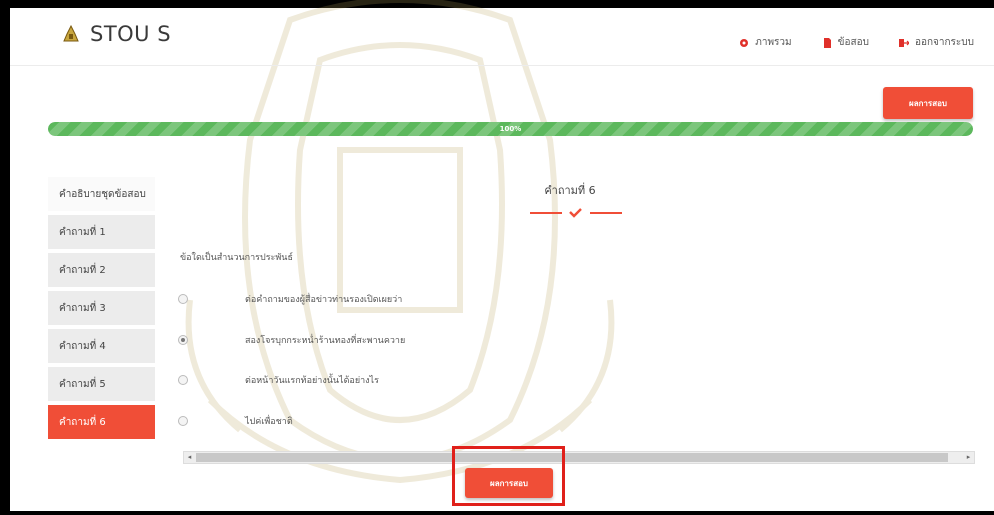 This screenshot has width=994, height=515. I want to click on sidebar-item-label: คำถามที่ 6, so click(82, 422).